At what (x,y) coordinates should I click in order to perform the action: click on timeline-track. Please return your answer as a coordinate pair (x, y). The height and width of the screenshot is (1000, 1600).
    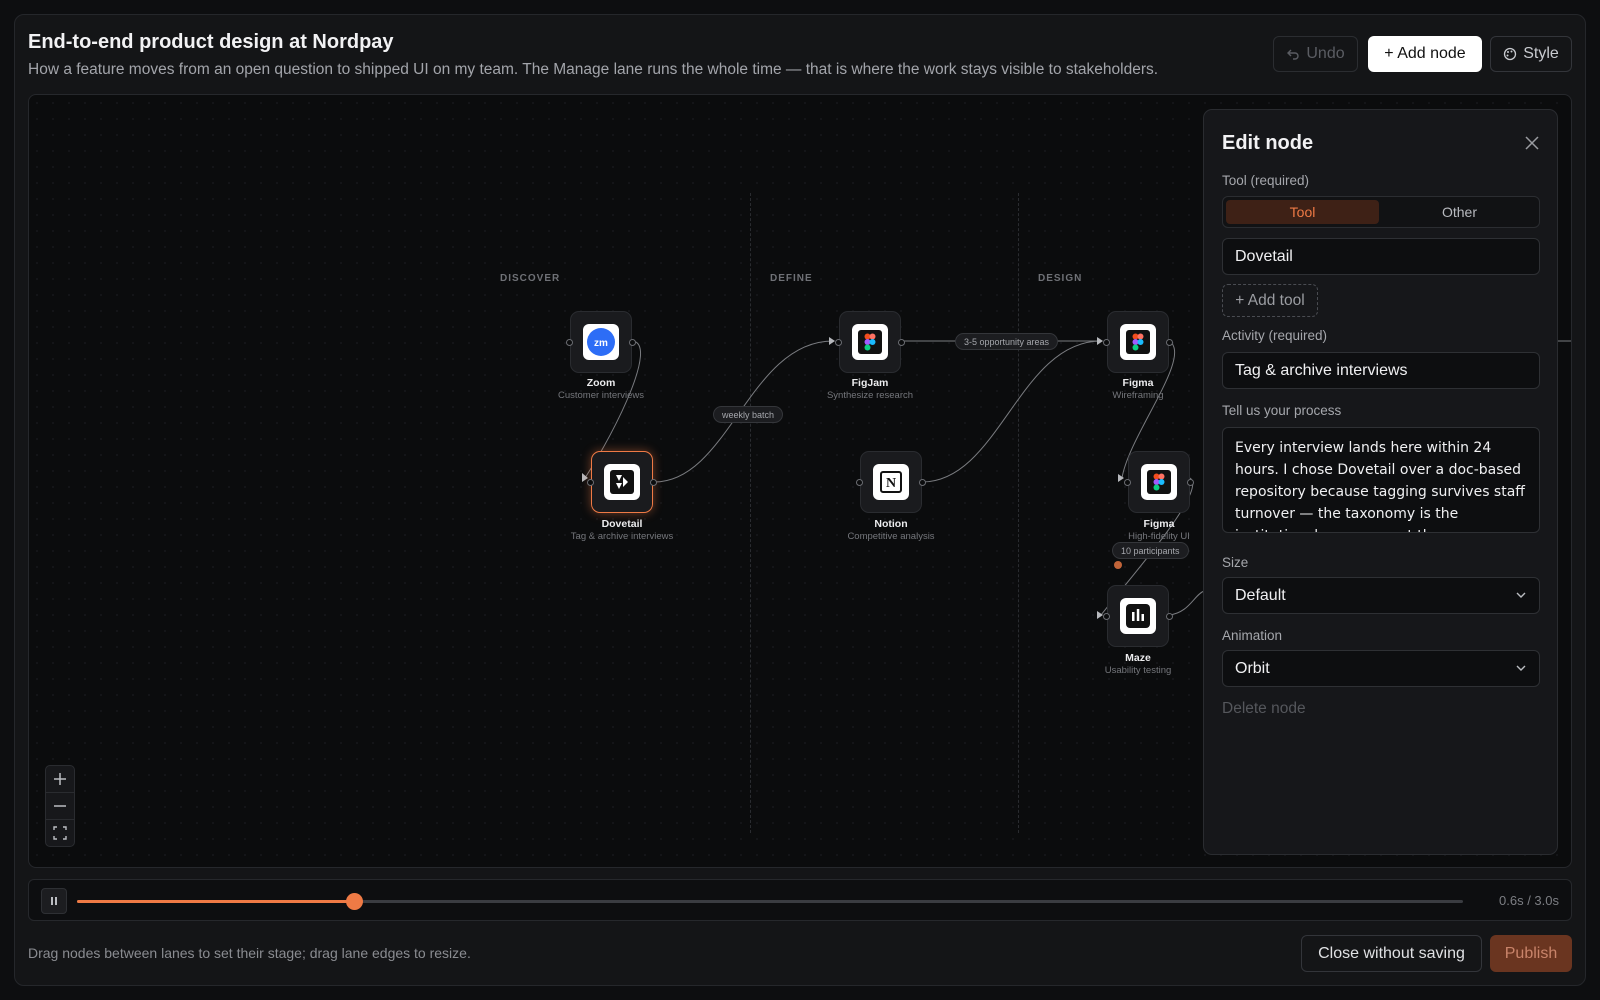
    Looking at the image, I should click on (770, 901).